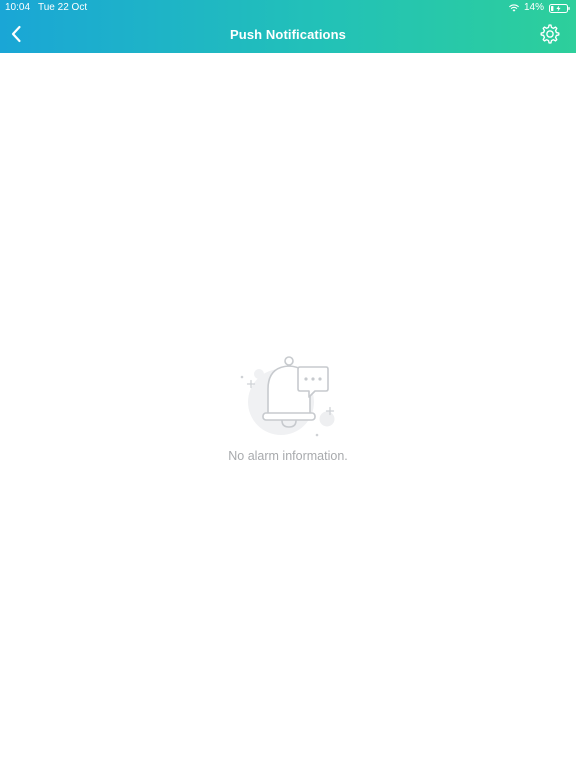 The height and width of the screenshot is (768, 576). I want to click on status-indicators: 14%, so click(539, 8).